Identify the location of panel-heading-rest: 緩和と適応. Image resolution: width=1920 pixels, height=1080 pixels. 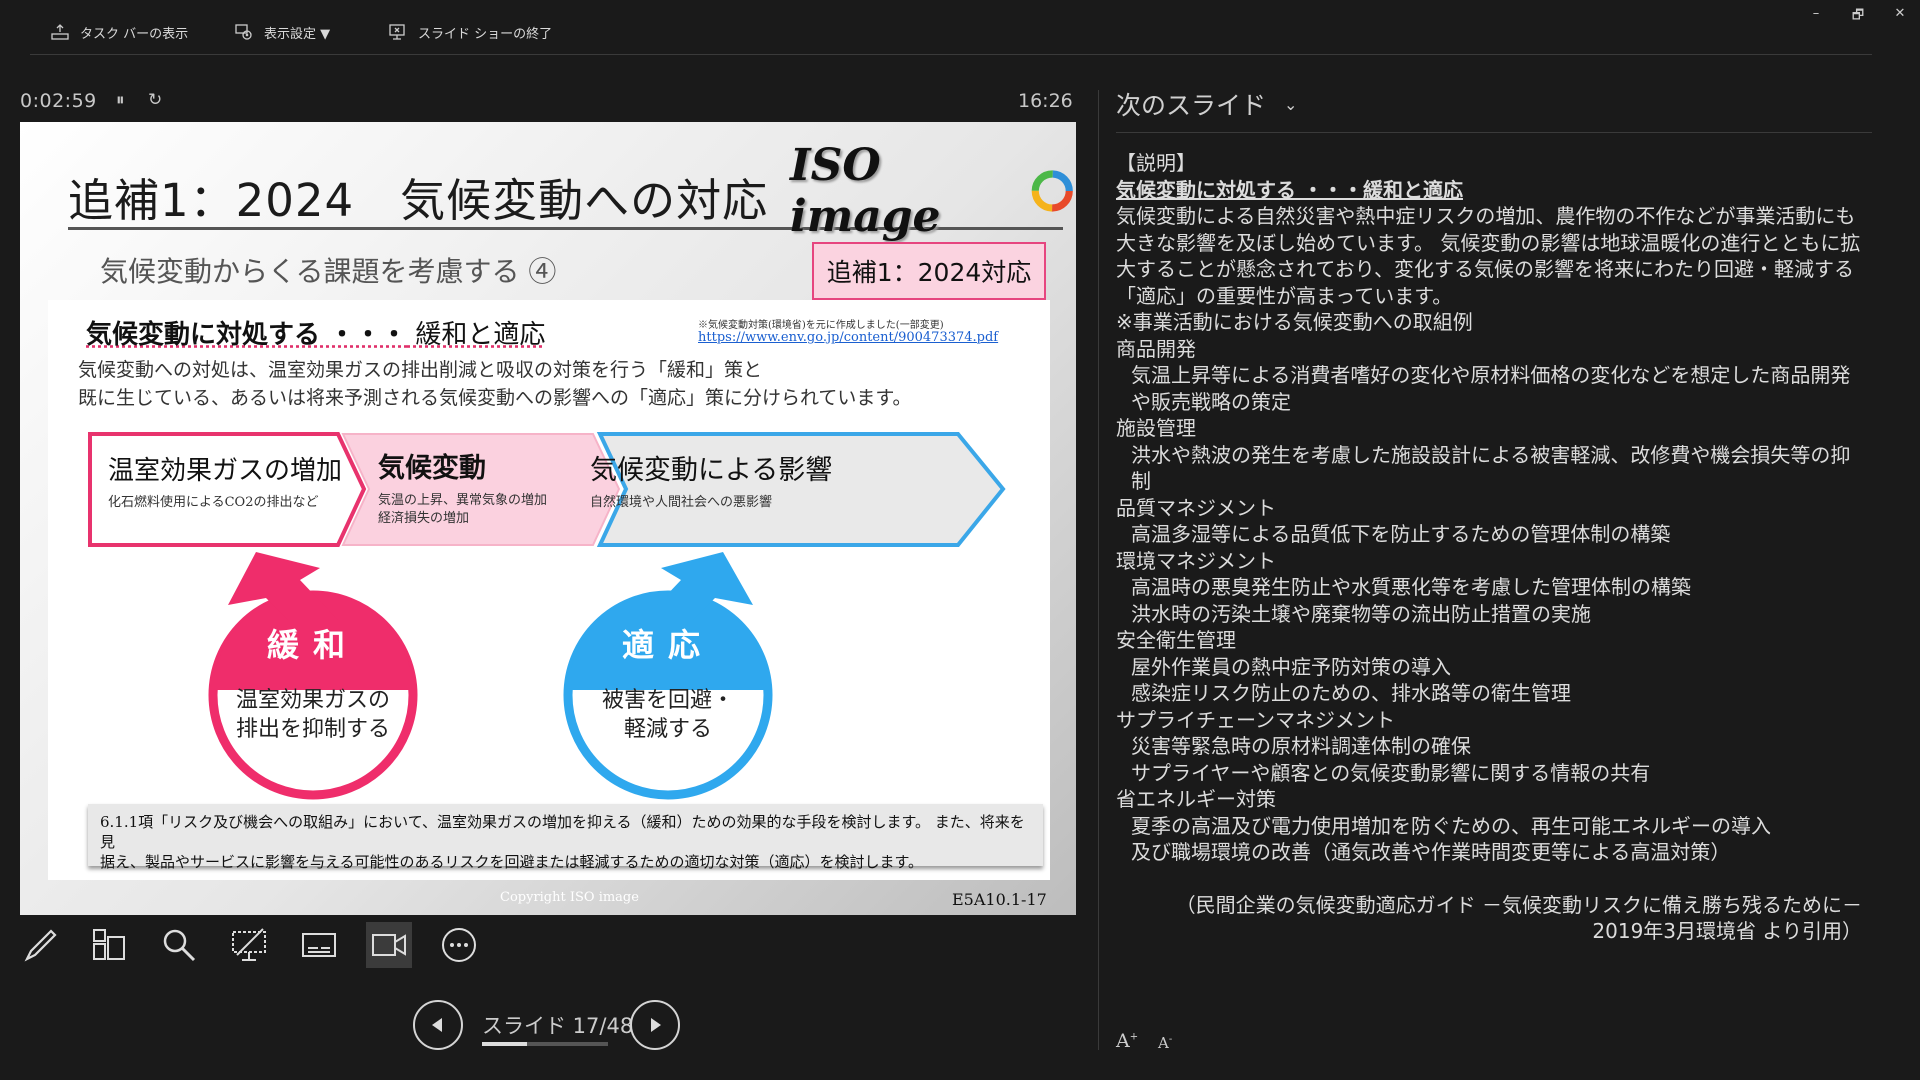
(476, 335).